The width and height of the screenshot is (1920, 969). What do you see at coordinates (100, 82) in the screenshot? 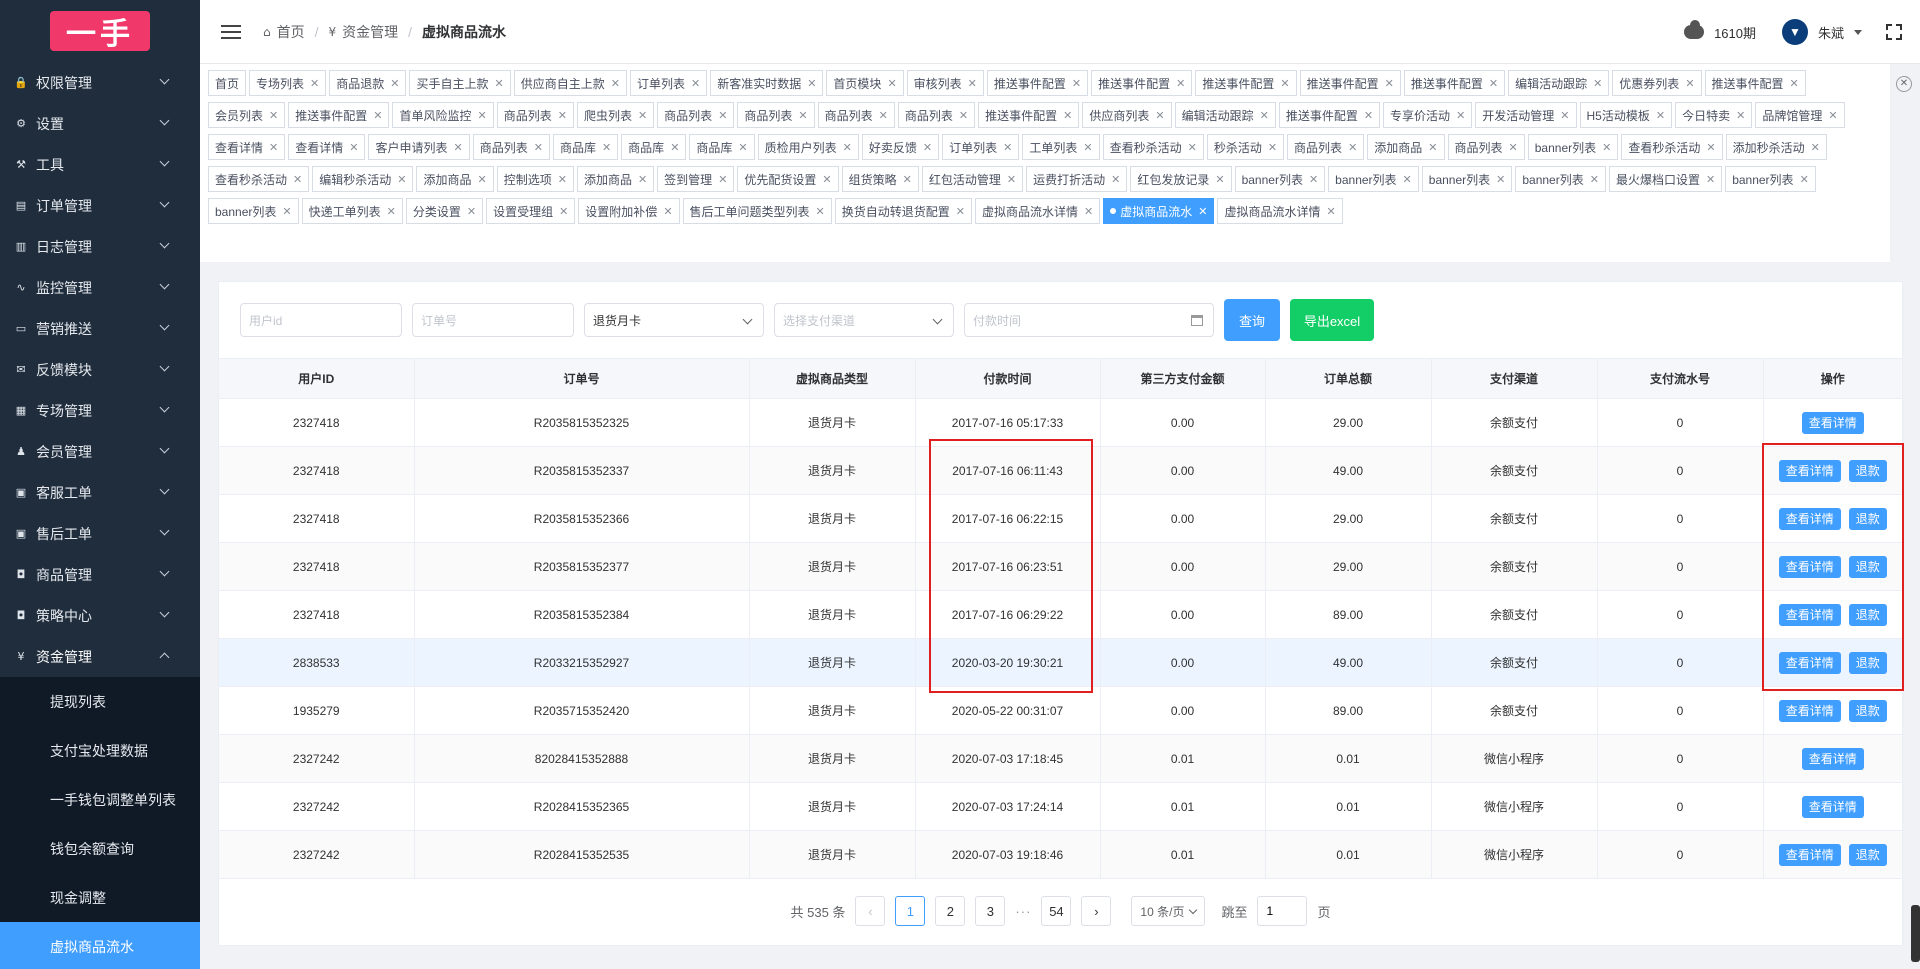
I see `sidebar-item: 🔒 权限管理` at bounding box center [100, 82].